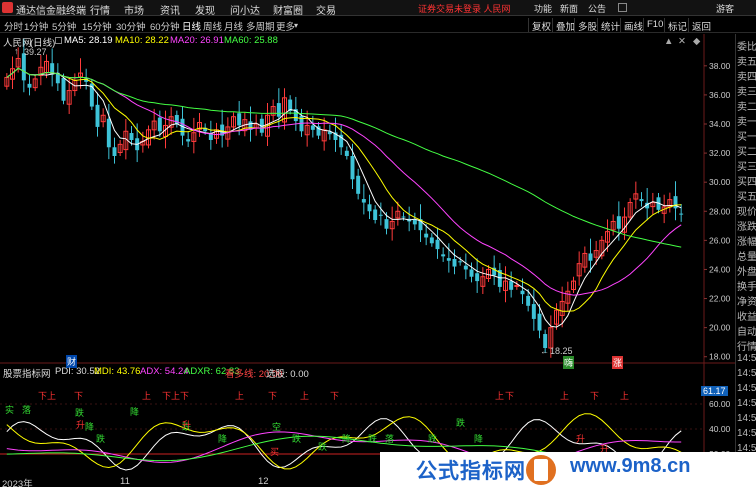  Describe the element at coordinates (16, 51) in the screenshot. I see `high-marker-arrow: ↑` at that location.